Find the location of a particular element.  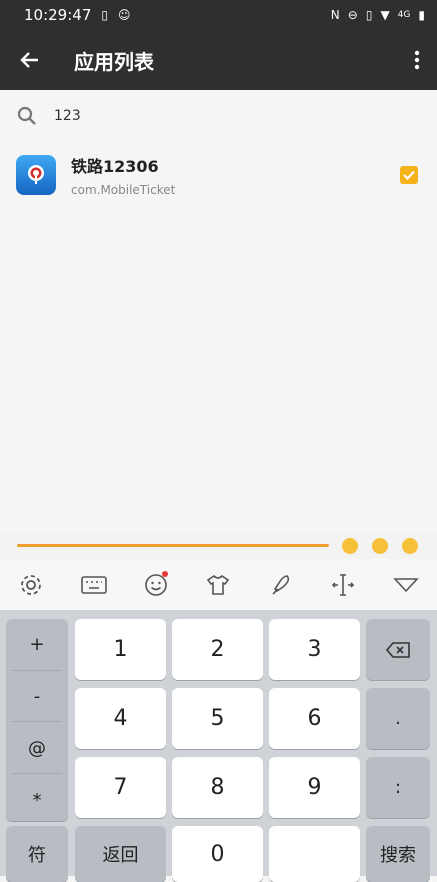

back-key: 返回 is located at coordinates (120, 854).